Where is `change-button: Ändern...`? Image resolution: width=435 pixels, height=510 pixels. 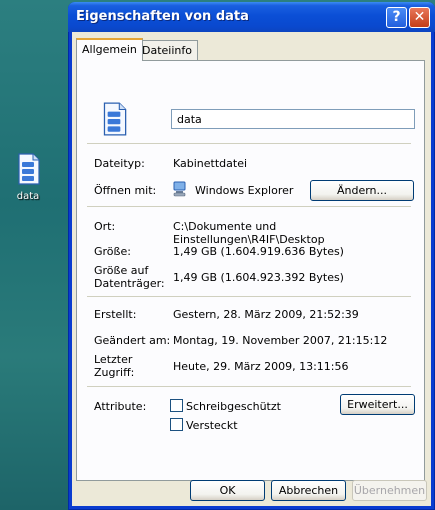
change-button: Ändern... is located at coordinates (362, 190).